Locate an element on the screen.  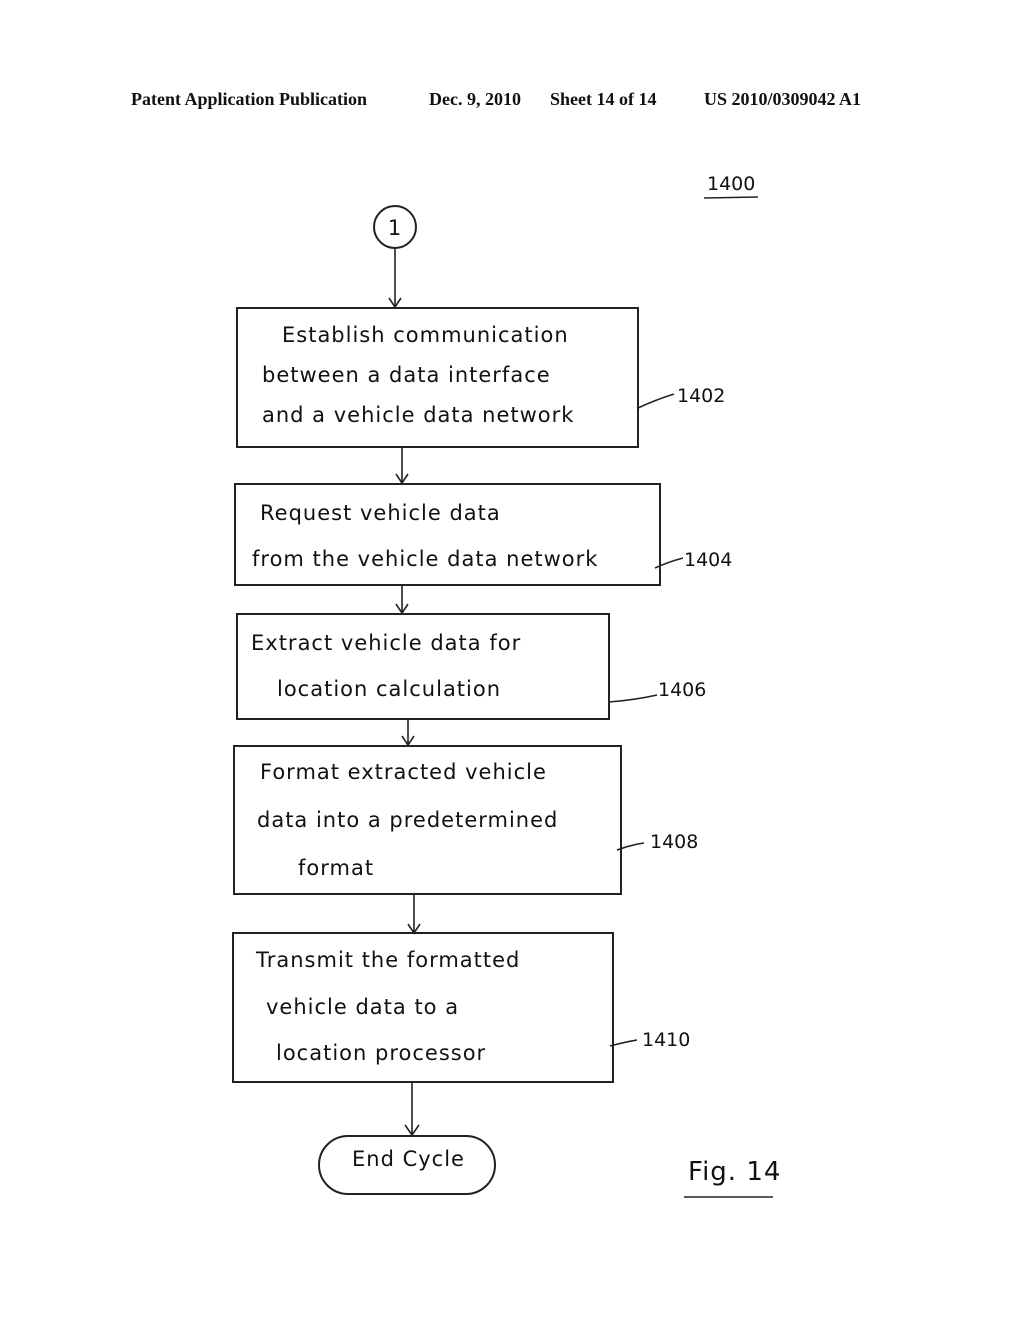
step-ref: 1402 is located at coordinates (701, 396).